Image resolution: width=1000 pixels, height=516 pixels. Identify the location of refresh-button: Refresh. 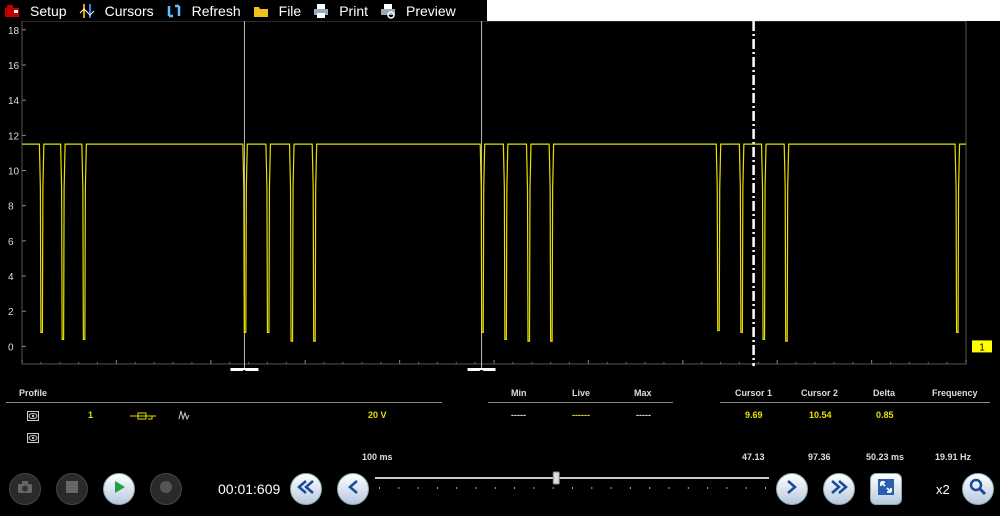
(205, 10).